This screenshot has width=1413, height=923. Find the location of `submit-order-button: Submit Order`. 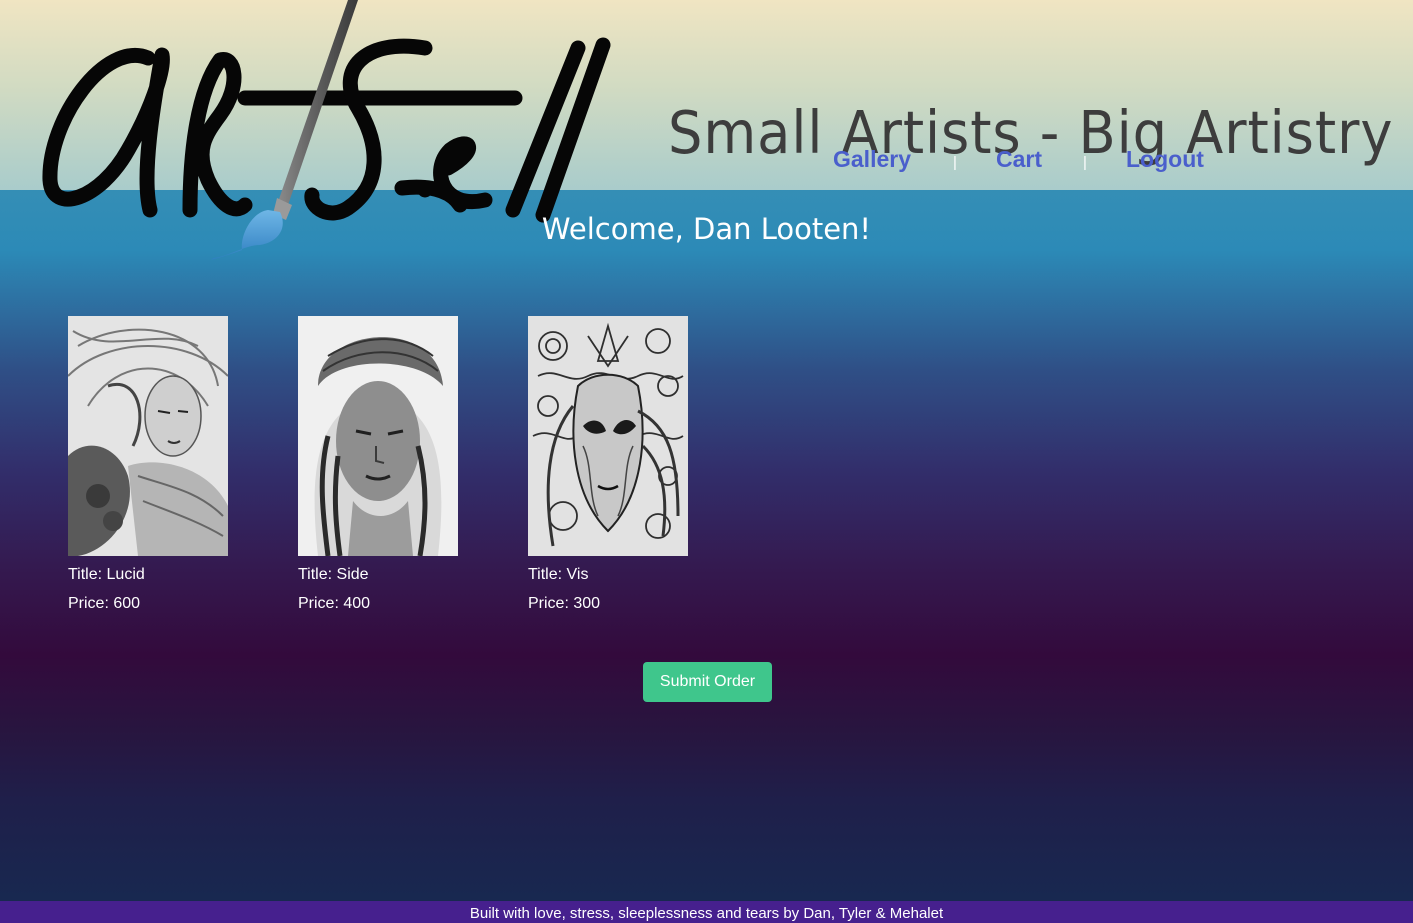

submit-order-button: Submit Order is located at coordinates (707, 682).